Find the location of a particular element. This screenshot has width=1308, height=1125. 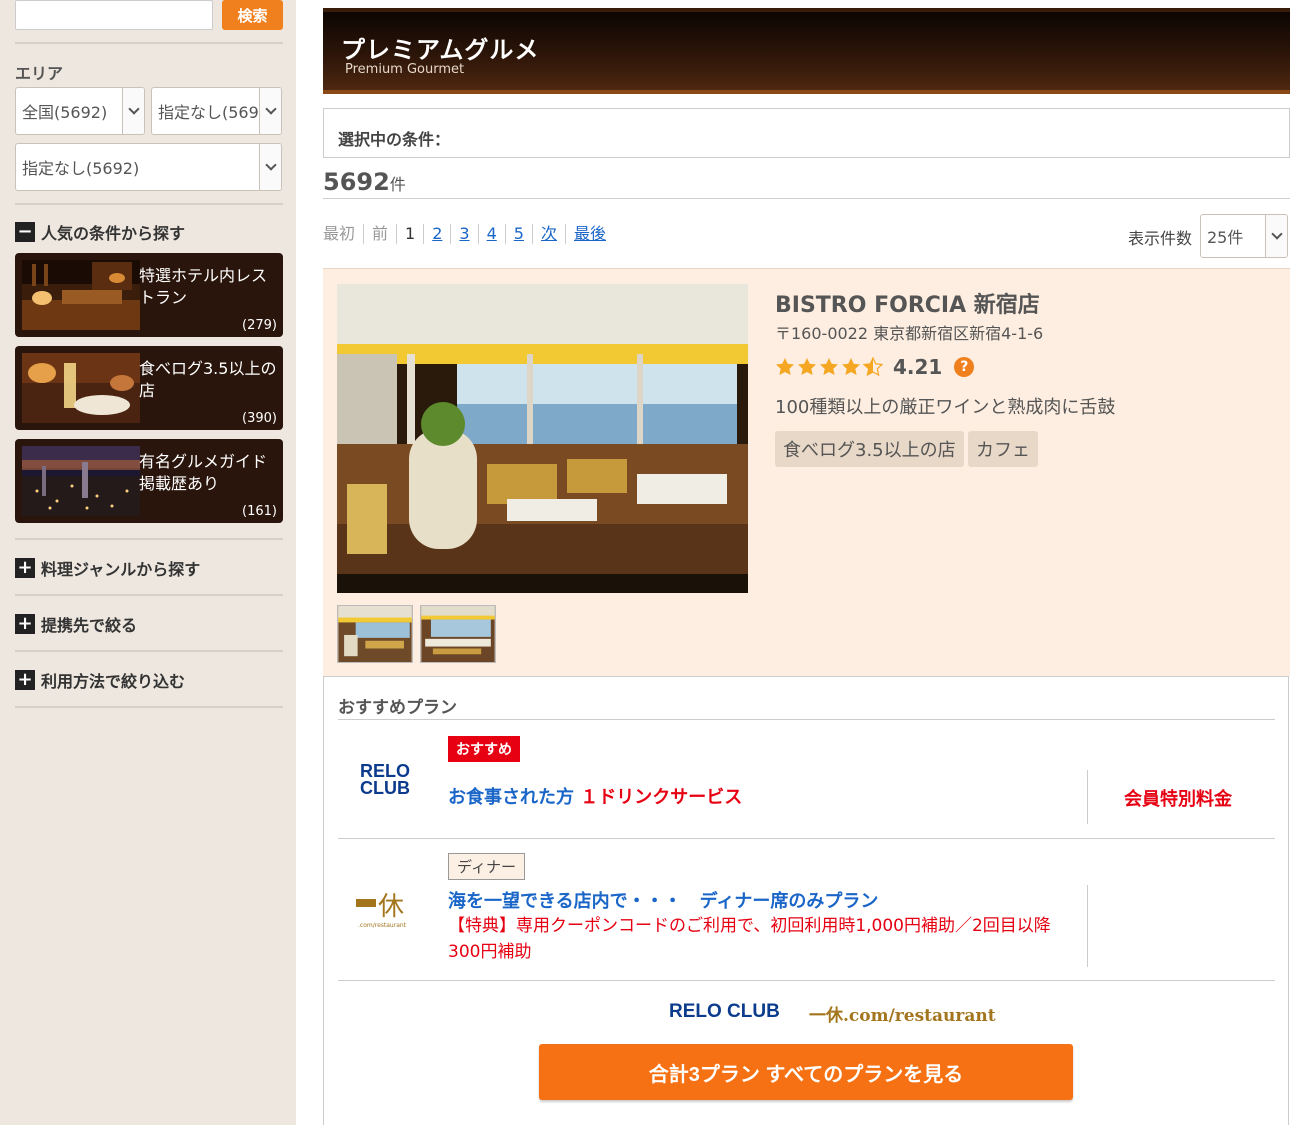

shop-rating: 4.21 ? is located at coordinates (875, 367).